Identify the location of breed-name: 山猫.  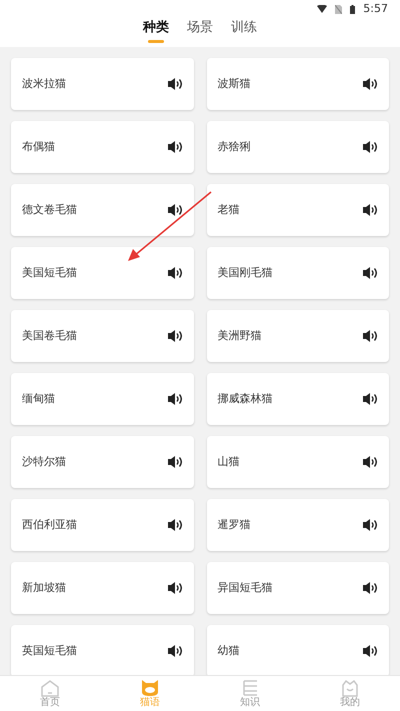
(229, 462).